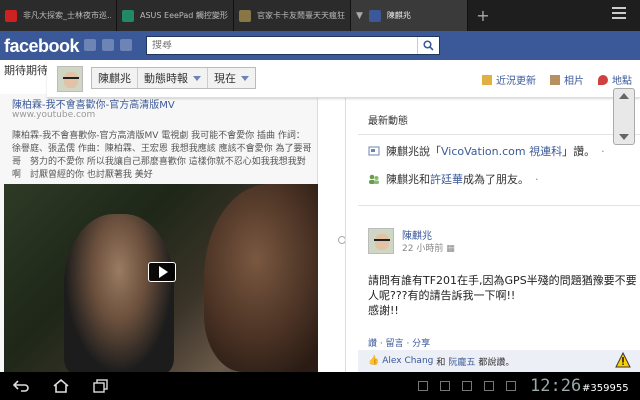 Image resolution: width=640 pixels, height=400 pixels. What do you see at coordinates (261, 278) in the screenshot?
I see `video-person-right` at bounding box center [261, 278].